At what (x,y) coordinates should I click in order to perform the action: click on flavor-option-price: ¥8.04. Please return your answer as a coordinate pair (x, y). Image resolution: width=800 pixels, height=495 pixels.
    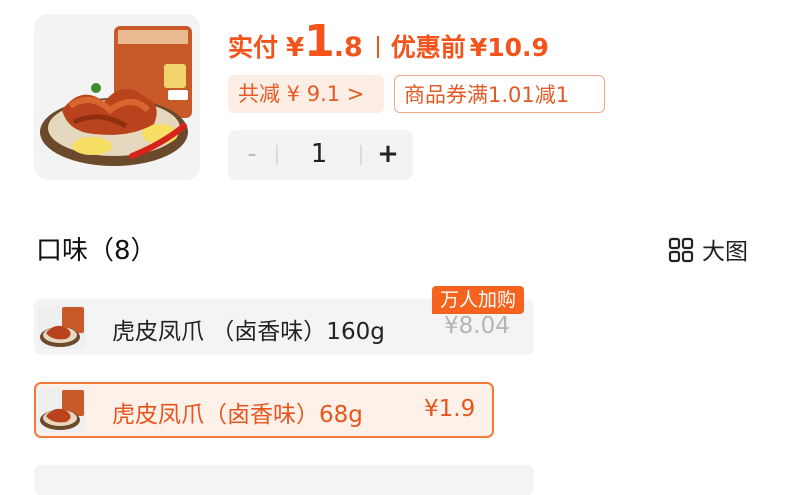
    Looking at the image, I should click on (477, 326).